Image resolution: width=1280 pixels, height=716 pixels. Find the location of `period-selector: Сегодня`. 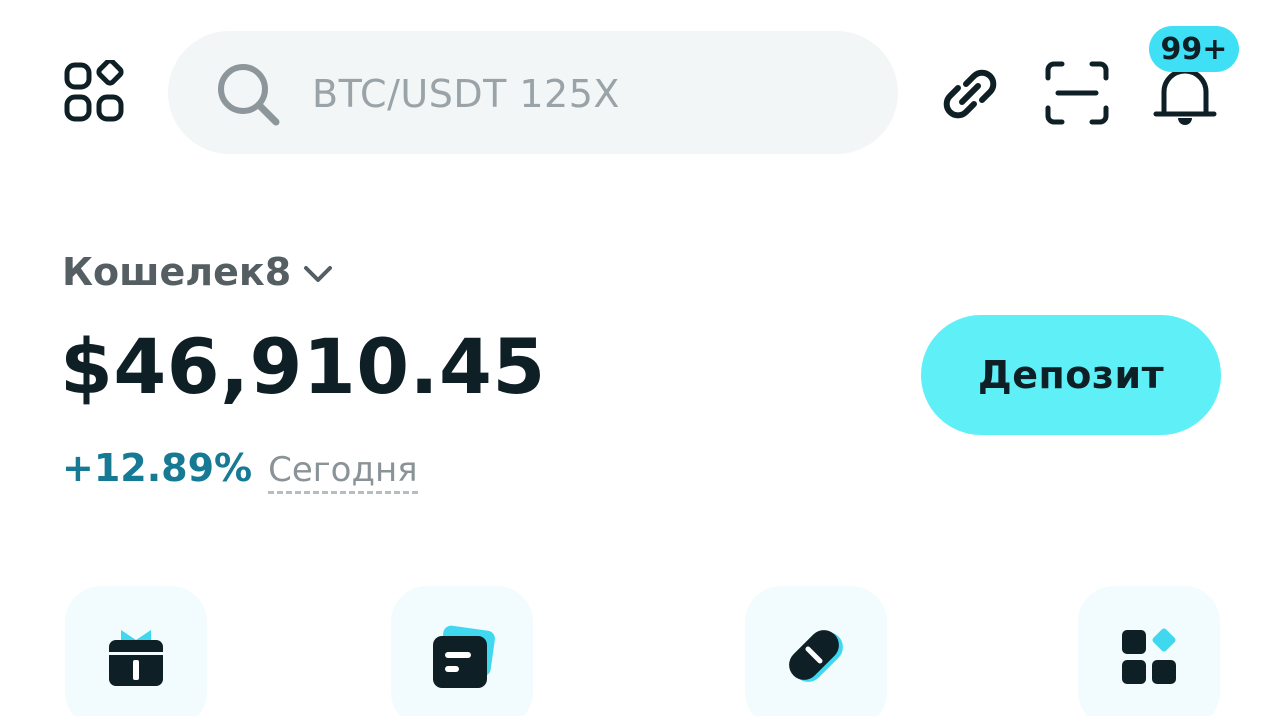

period-selector: Сегодня is located at coordinates (343, 472).